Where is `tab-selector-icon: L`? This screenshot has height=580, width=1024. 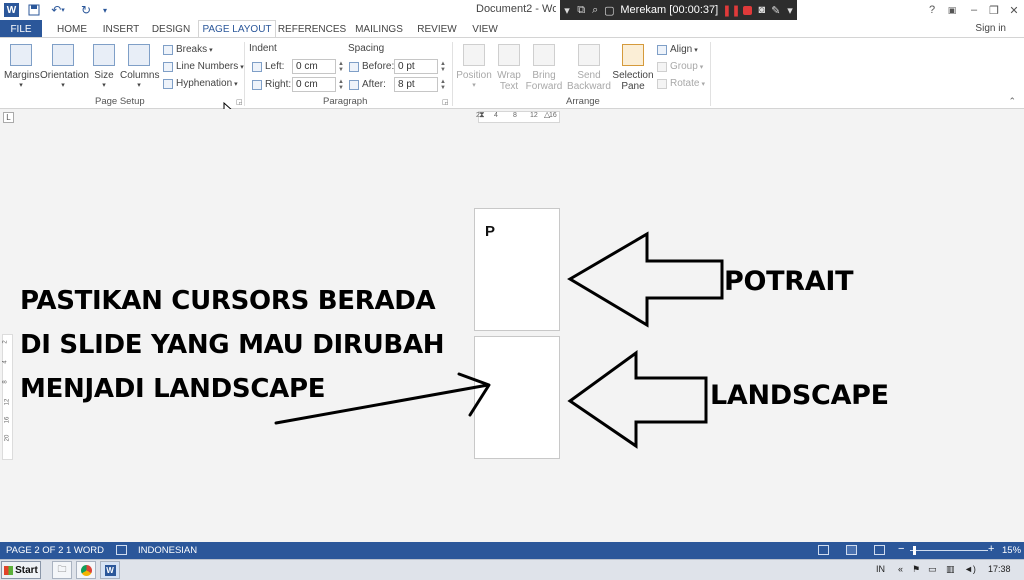
tab-selector-icon: L is located at coordinates (8, 117).